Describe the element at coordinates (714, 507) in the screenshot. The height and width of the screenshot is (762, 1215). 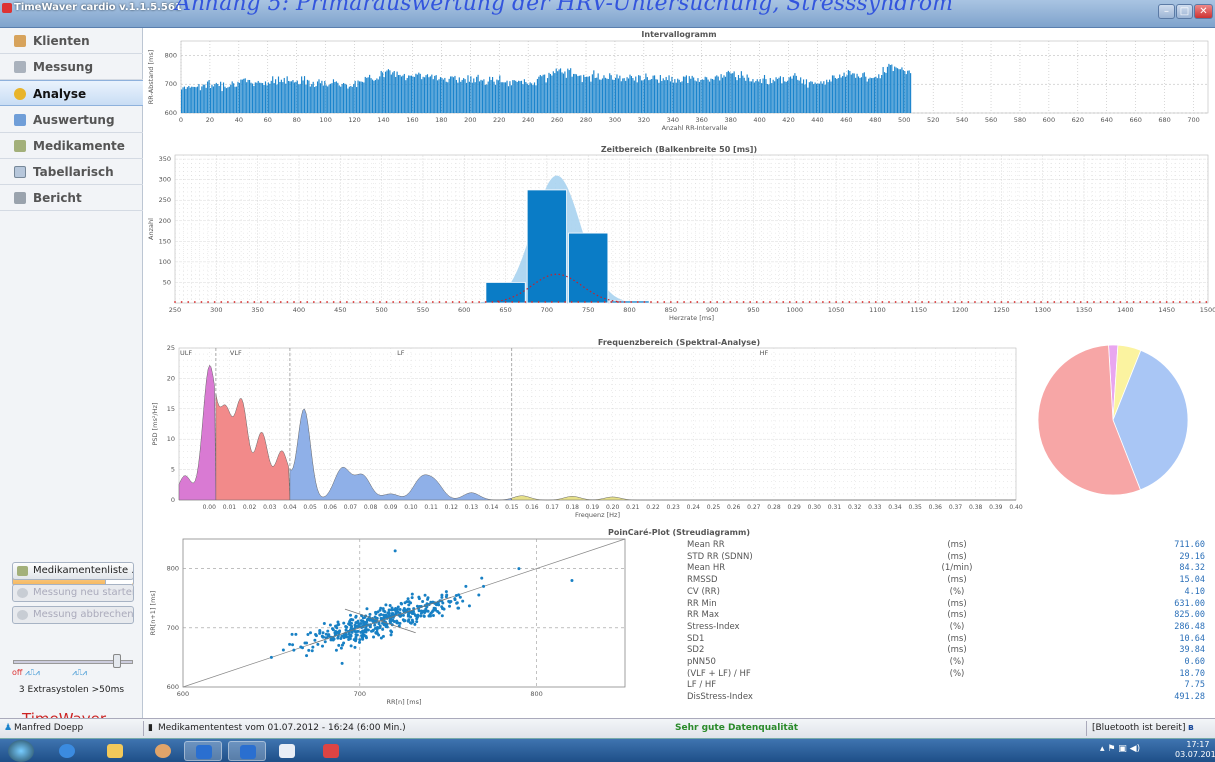
I see `spectral-x-tick: 0.25` at that location.